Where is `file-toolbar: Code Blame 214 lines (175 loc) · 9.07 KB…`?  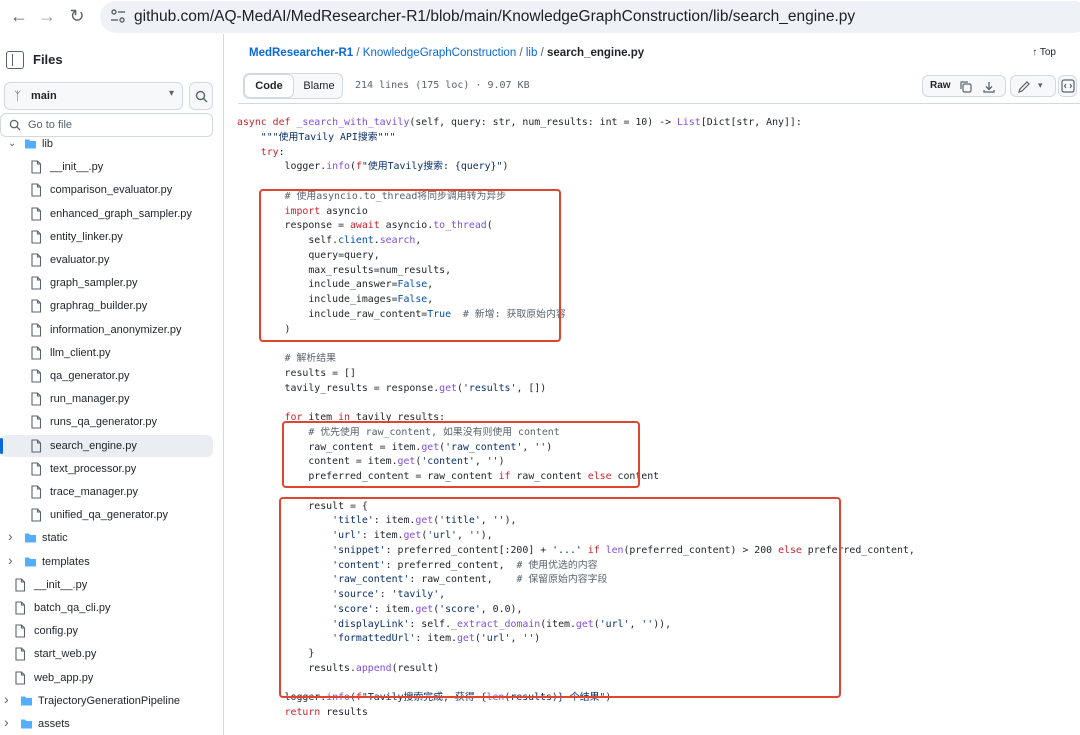
file-toolbar: Code Blame 214 lines (175 loc) · 9.07 KB… is located at coordinates (657, 85).